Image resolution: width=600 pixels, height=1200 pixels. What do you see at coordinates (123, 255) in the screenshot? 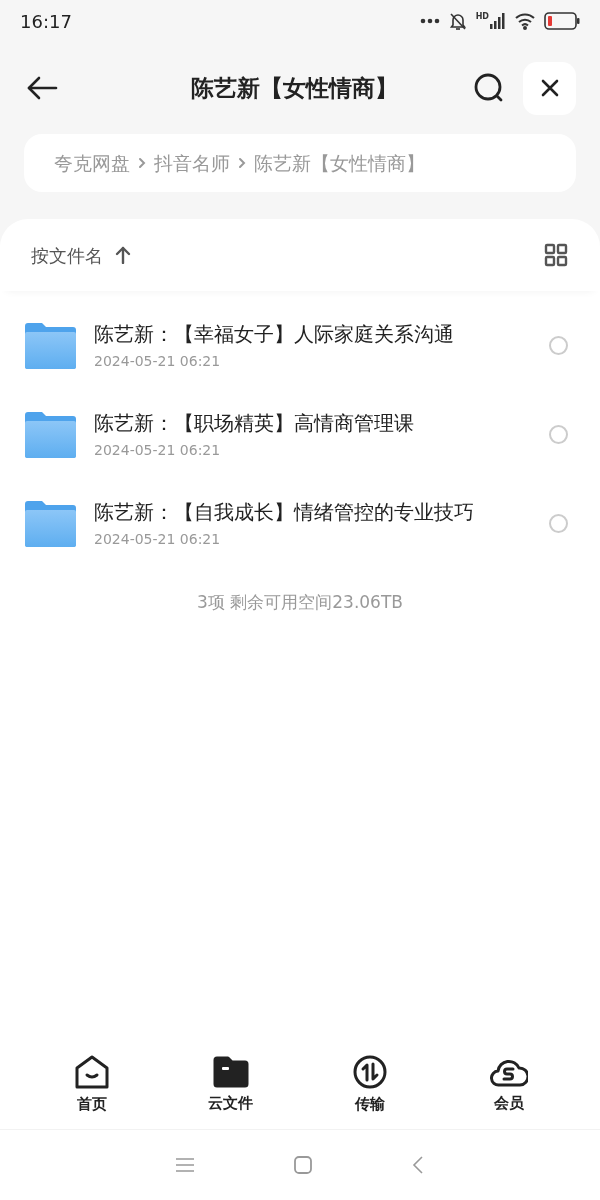
I see `arrow-up-icon` at bounding box center [123, 255].